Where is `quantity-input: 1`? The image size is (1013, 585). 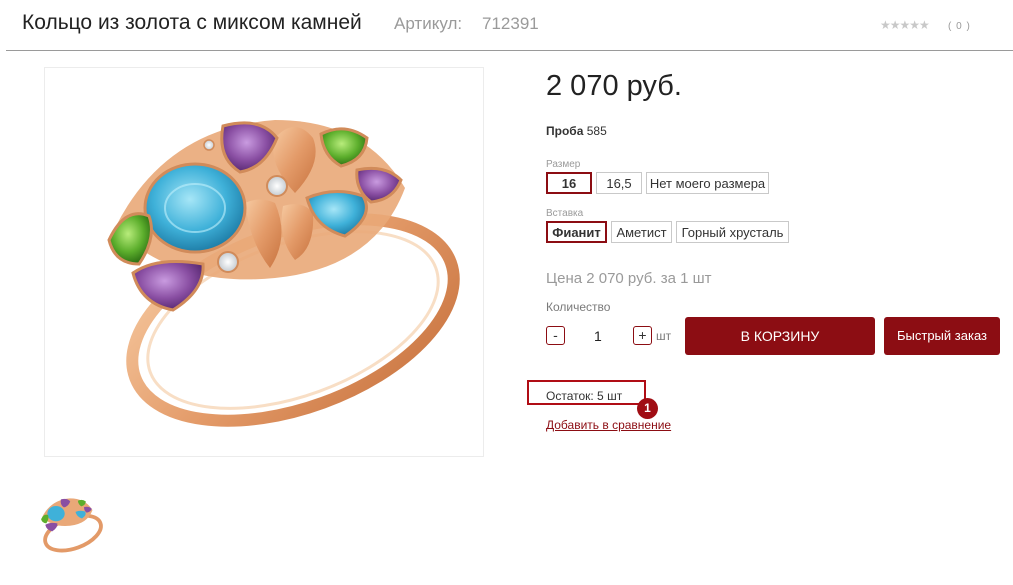 quantity-input: 1 is located at coordinates (598, 336).